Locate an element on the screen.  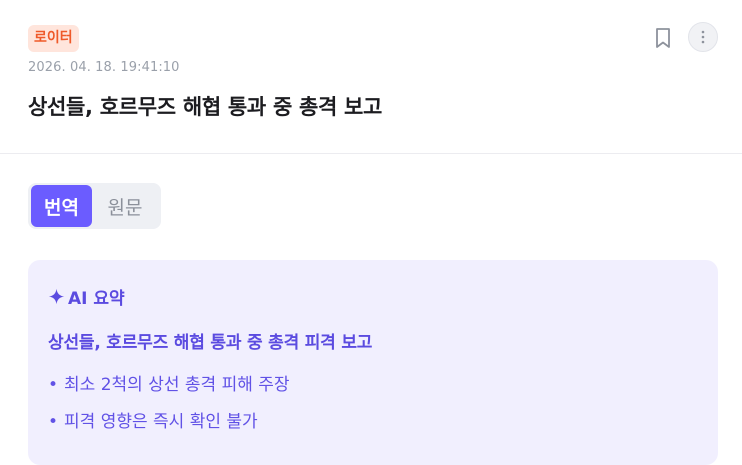
summary-bullet: • 피격 영향은 즉시 확인 불가 is located at coordinates (153, 422).